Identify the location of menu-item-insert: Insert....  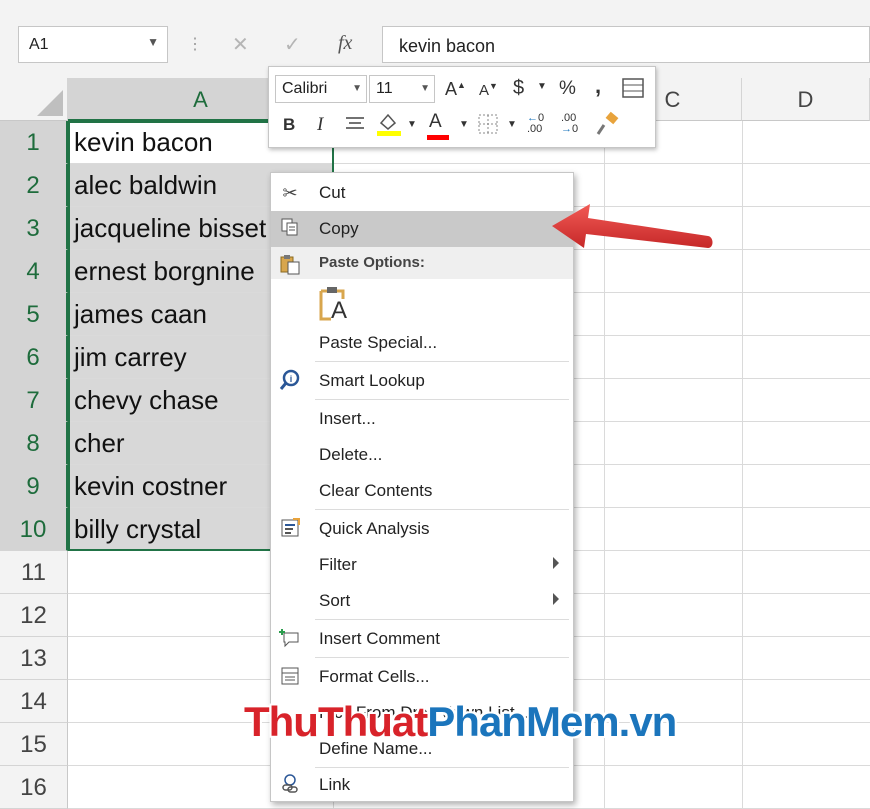
(422, 419).